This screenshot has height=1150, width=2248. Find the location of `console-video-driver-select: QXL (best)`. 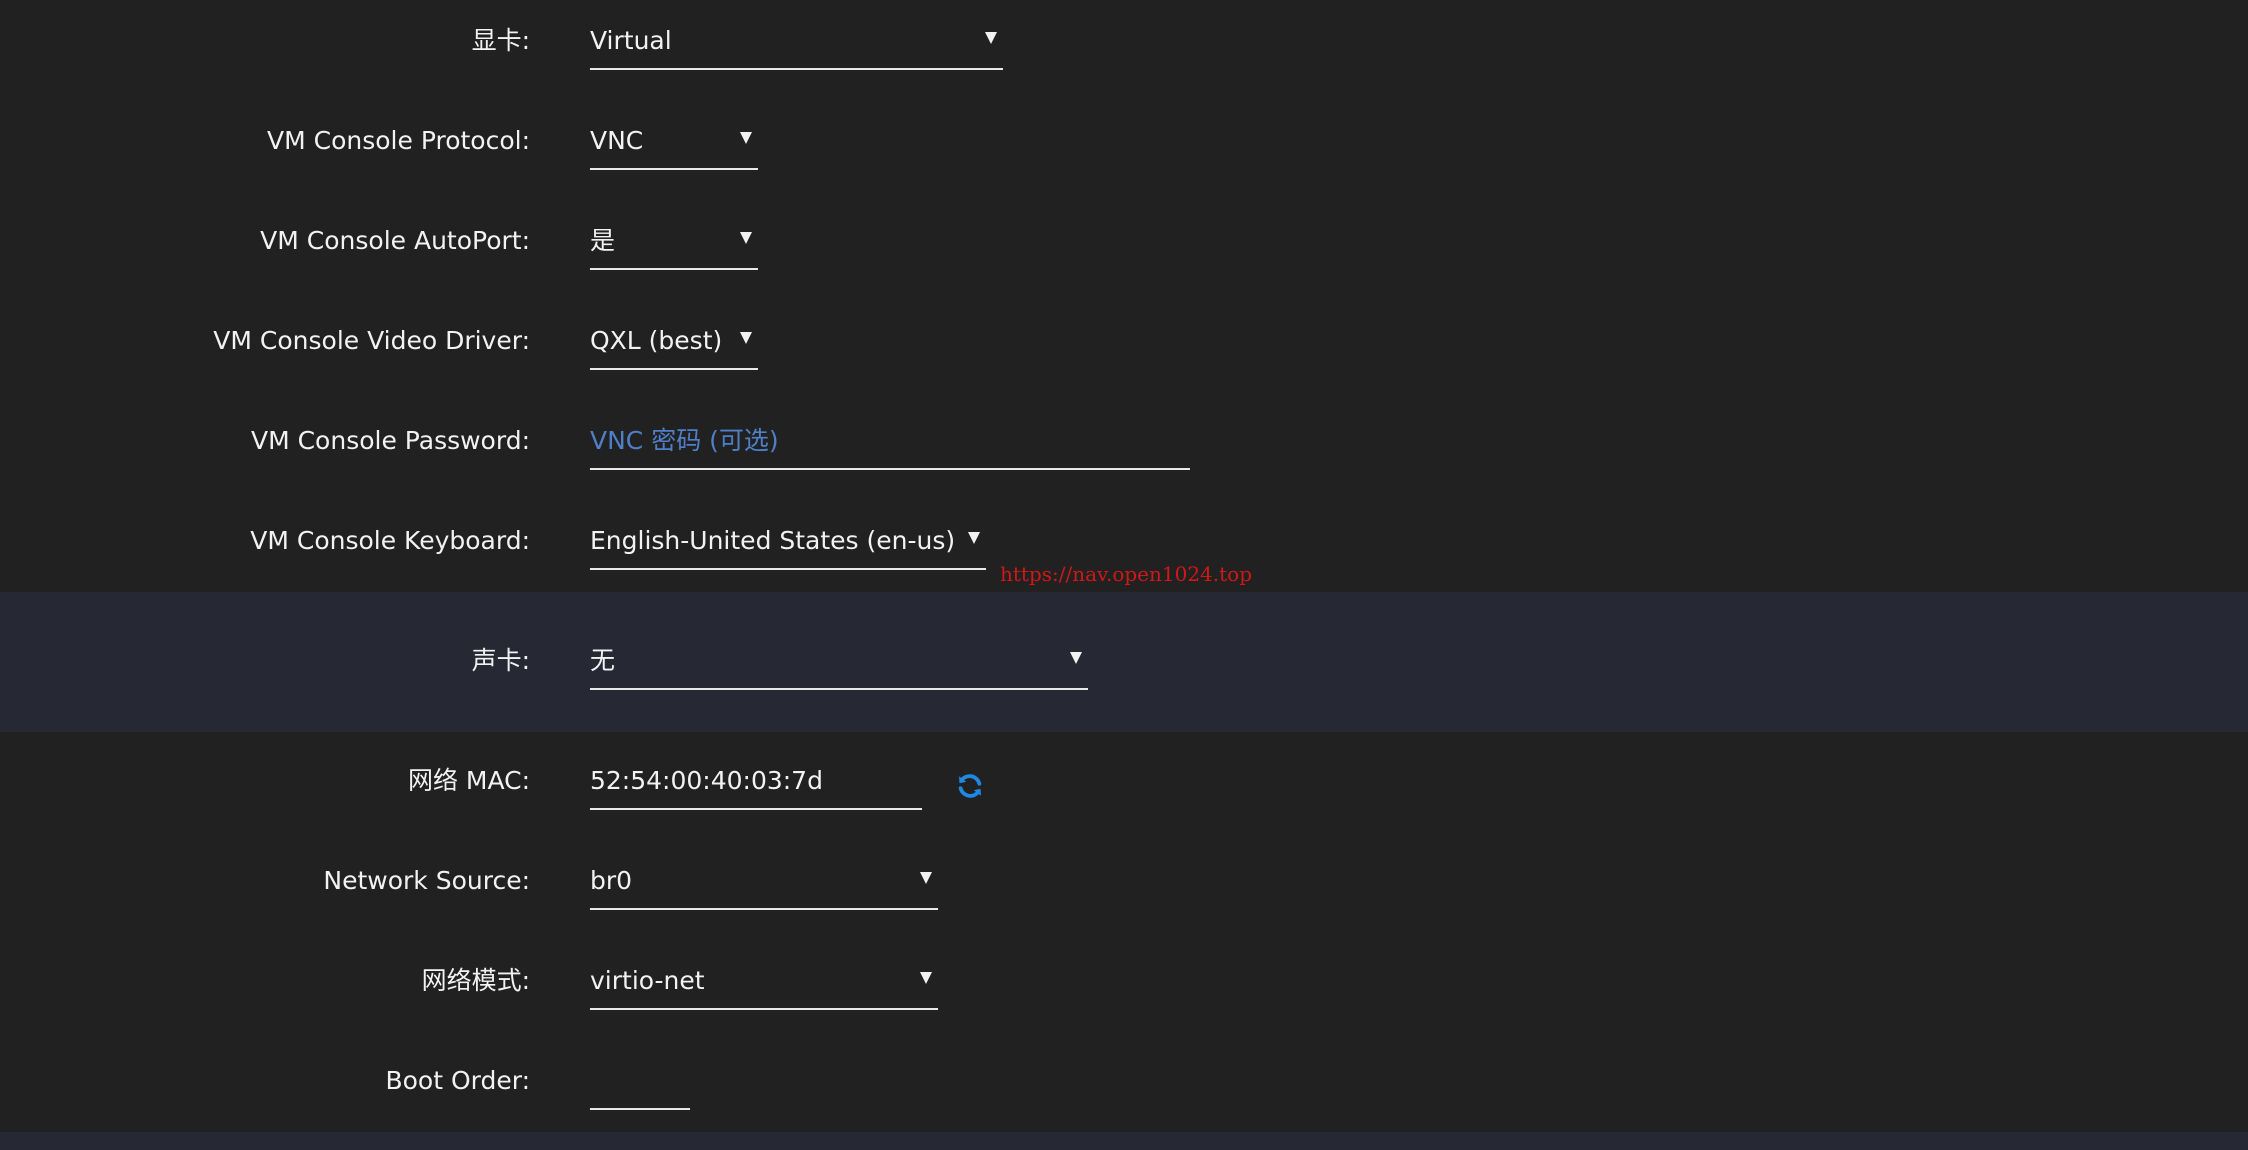

console-video-driver-select: QXL (best) is located at coordinates (674, 343).